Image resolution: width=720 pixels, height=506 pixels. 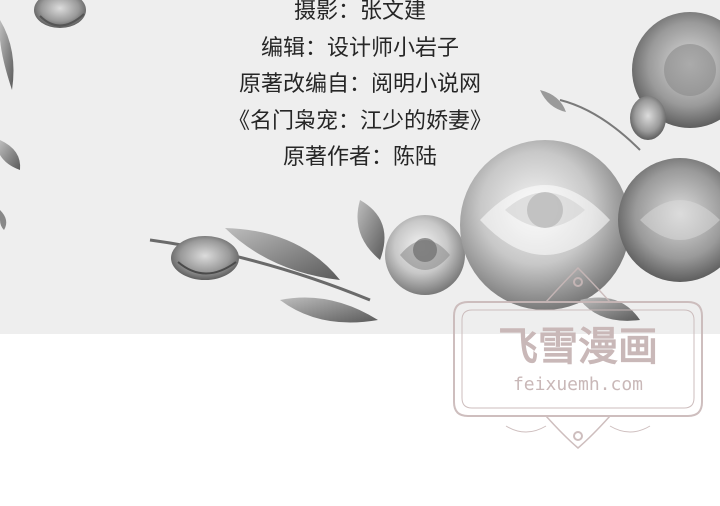 I want to click on credit-adapted-from: 原著改编自：阅明小说网, so click(x=359, y=84).